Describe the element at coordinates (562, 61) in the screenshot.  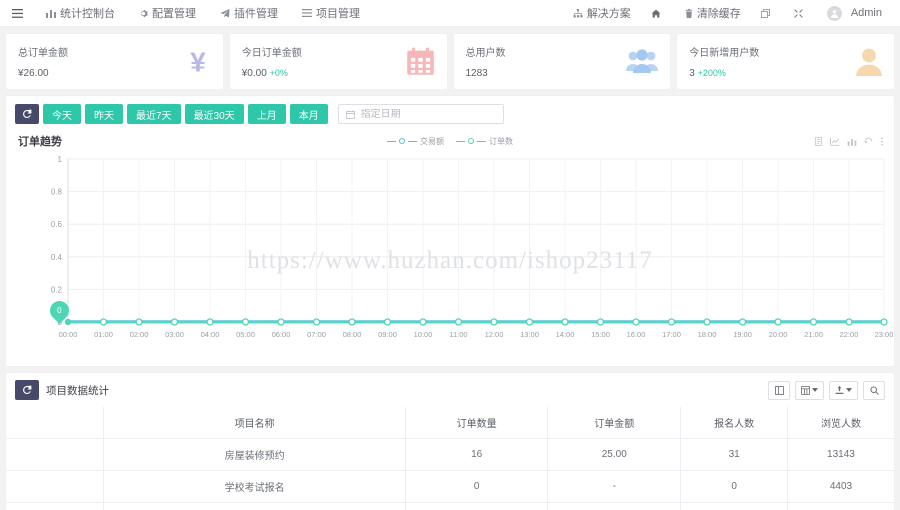
I see `stat-card-total-users: 总用户数 1283` at that location.